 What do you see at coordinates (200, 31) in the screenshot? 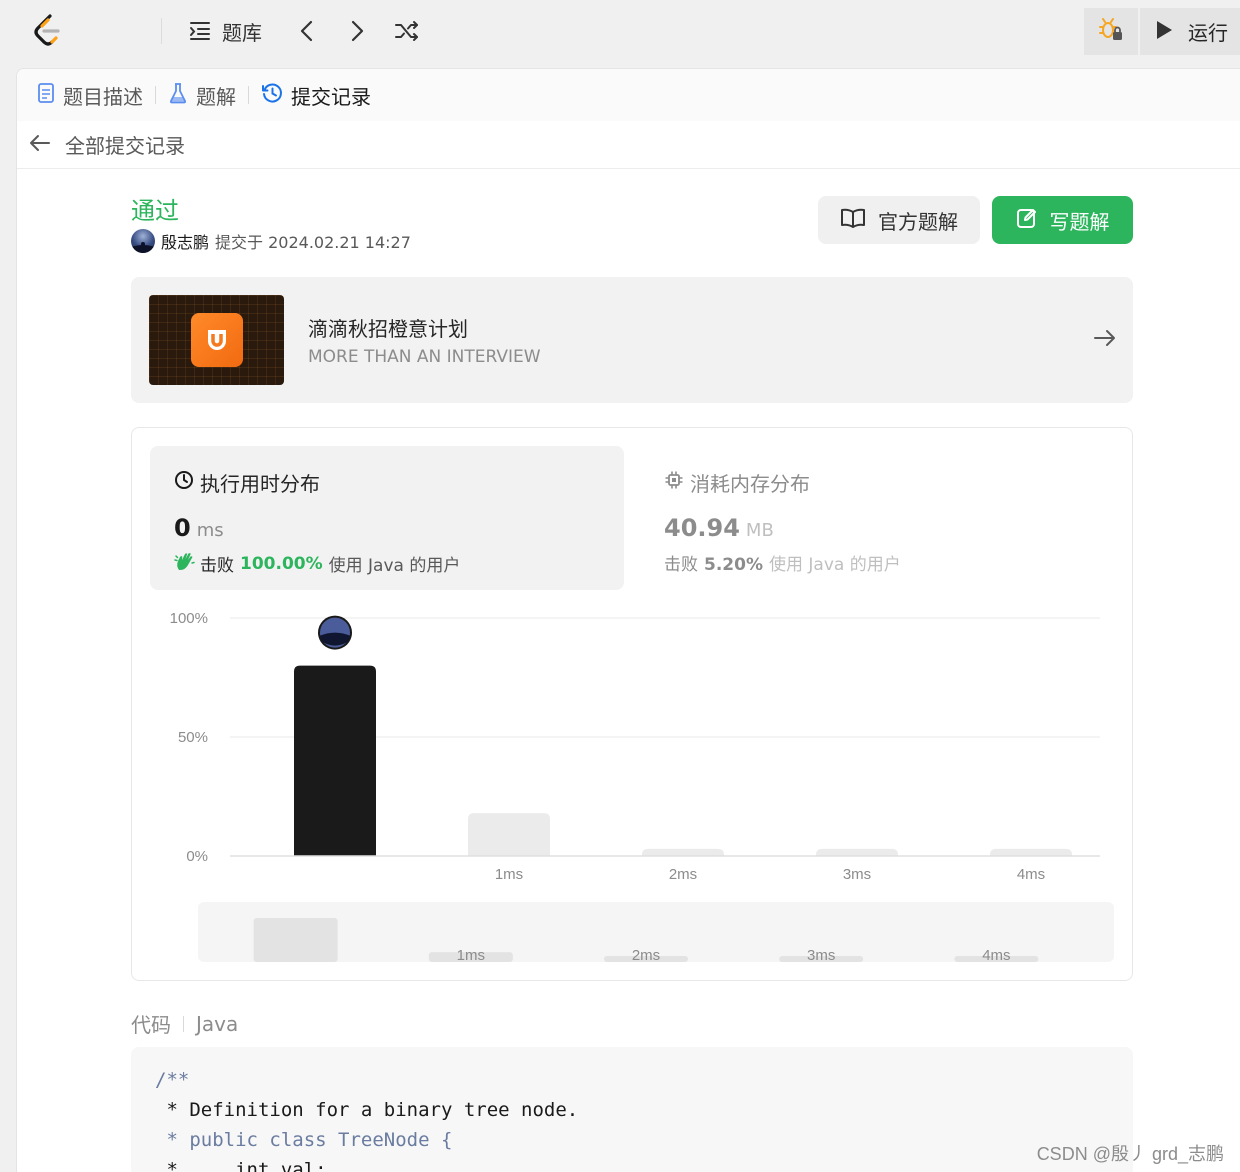
I see `list-indent-icon` at bounding box center [200, 31].